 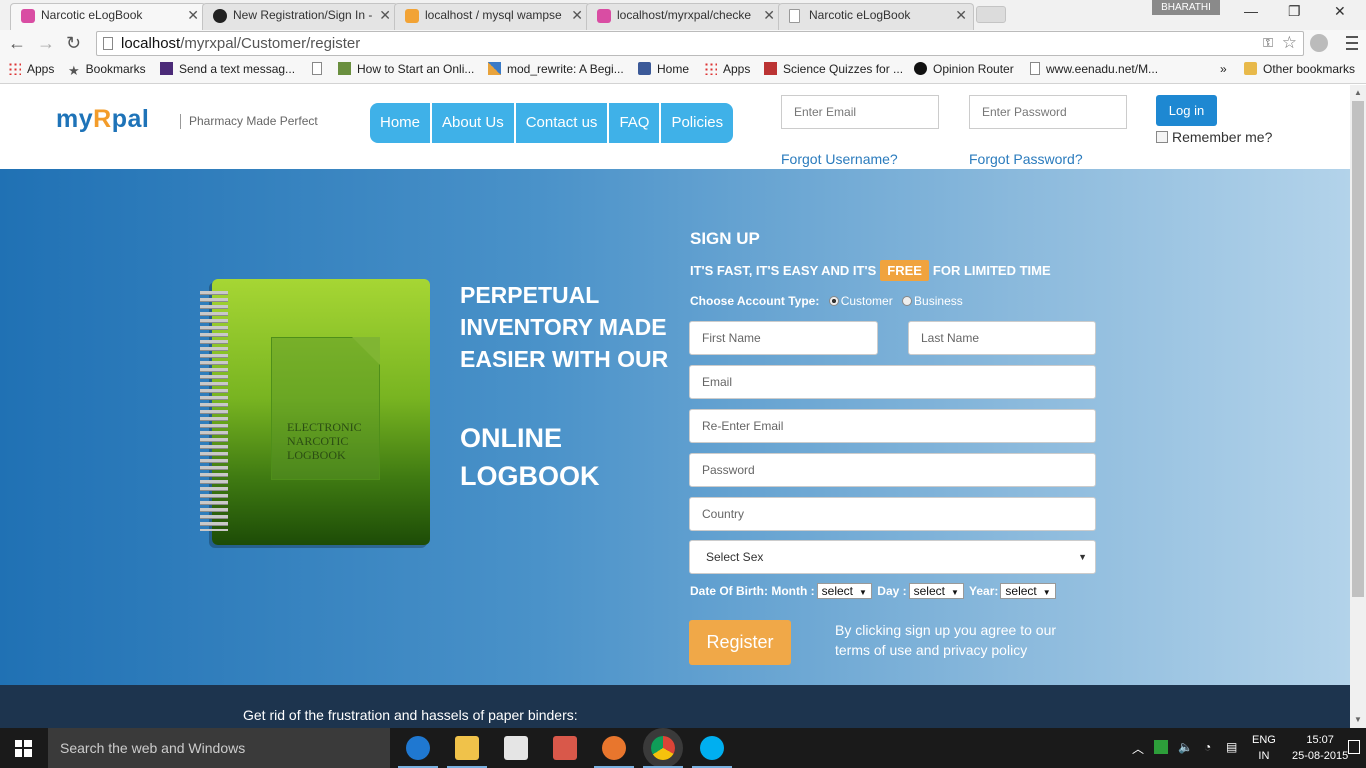 What do you see at coordinates (317, 68) in the screenshot?
I see `page-icon` at bounding box center [317, 68].